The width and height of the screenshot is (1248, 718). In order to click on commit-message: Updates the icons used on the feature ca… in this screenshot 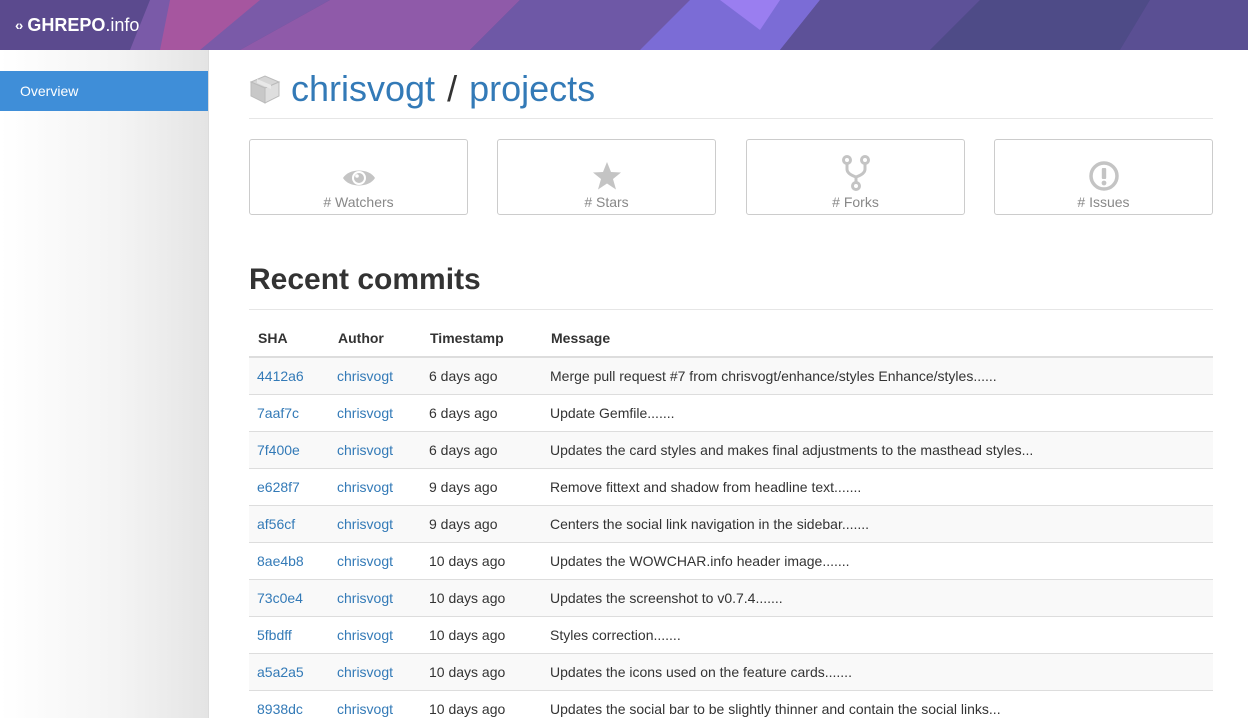, I will do `click(877, 671)`.